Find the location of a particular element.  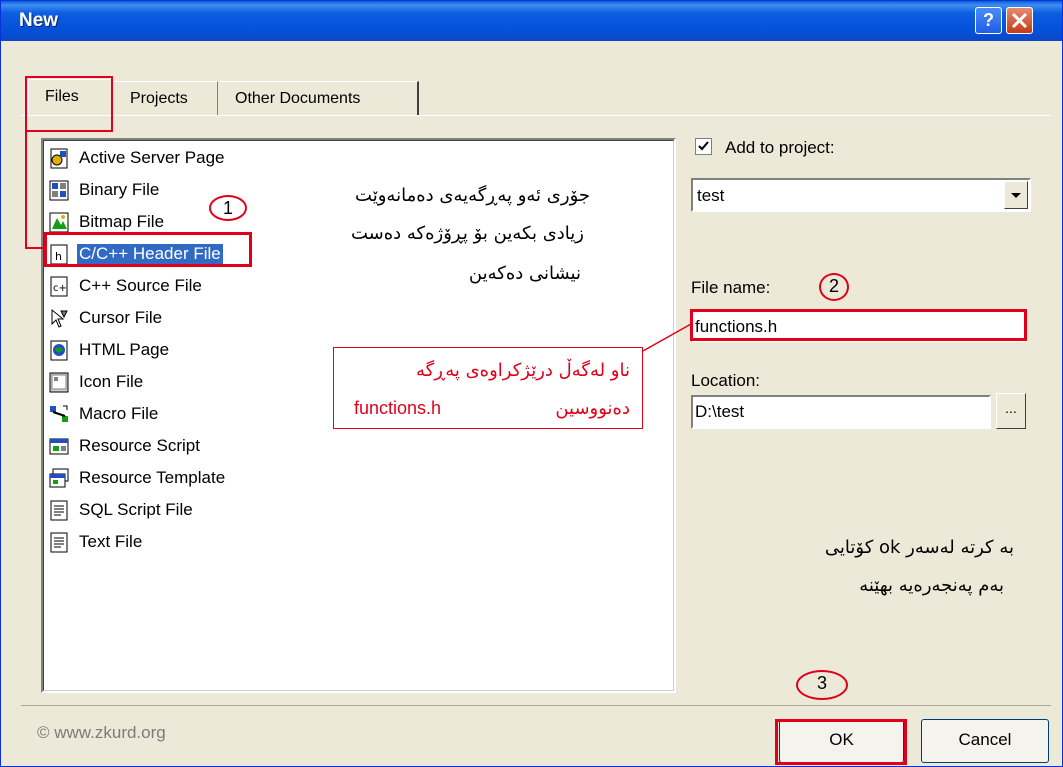

close-icon is located at coordinates (1019, 20).